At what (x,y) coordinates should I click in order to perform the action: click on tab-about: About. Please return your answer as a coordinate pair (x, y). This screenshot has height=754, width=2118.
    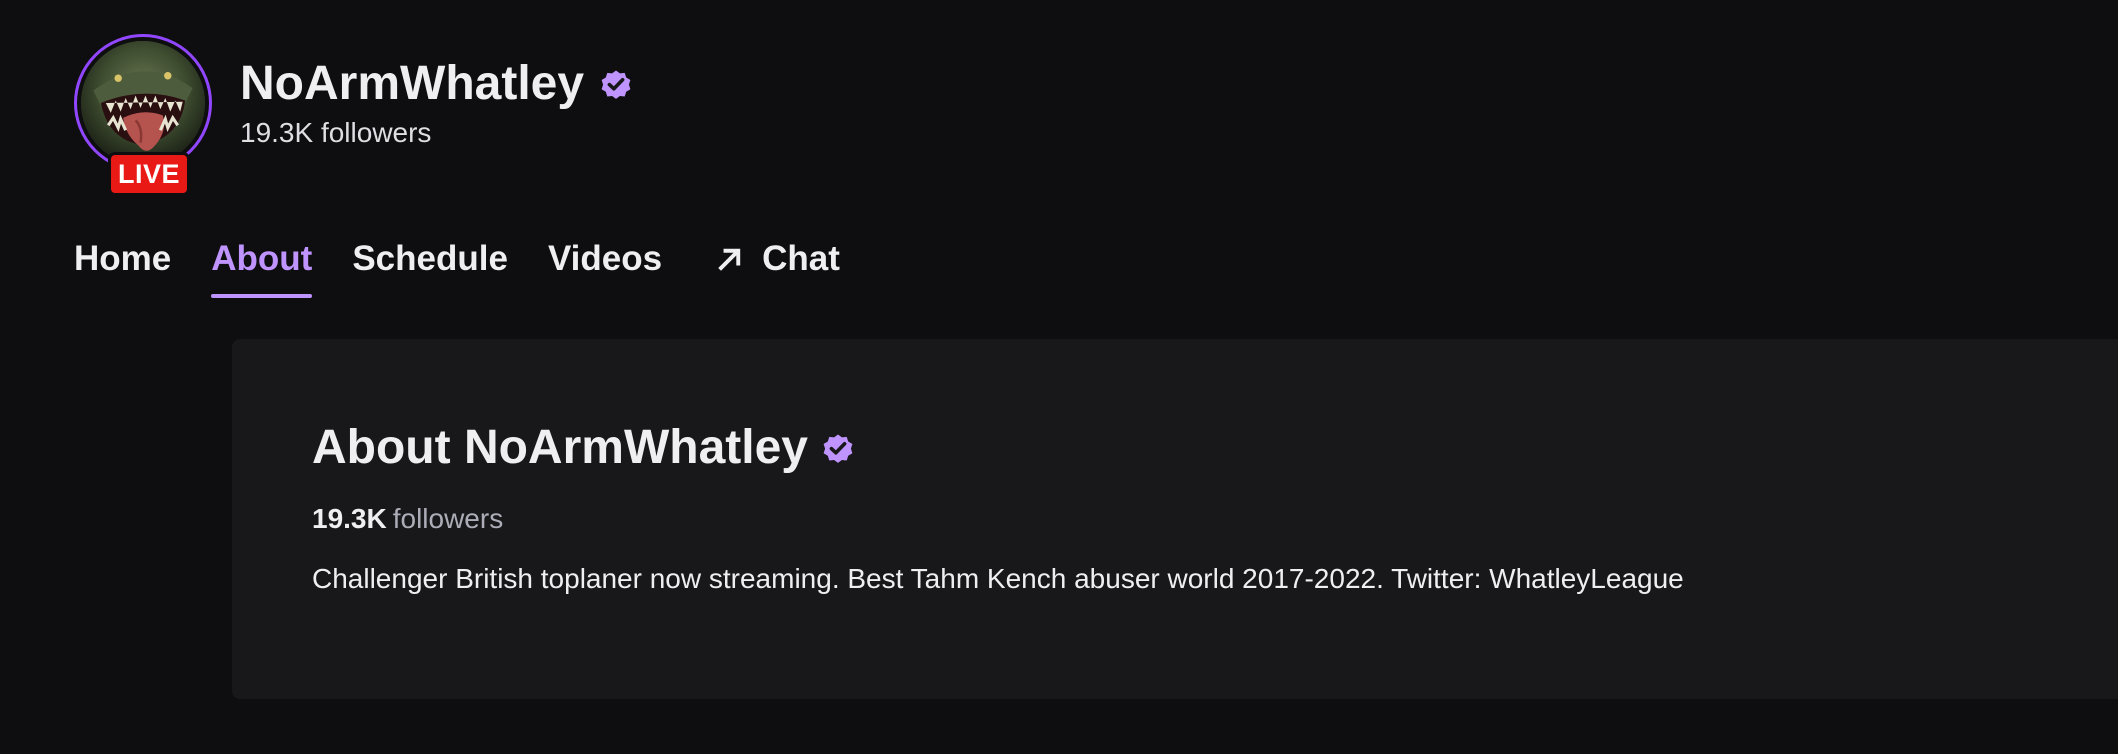
    Looking at the image, I should click on (262, 266).